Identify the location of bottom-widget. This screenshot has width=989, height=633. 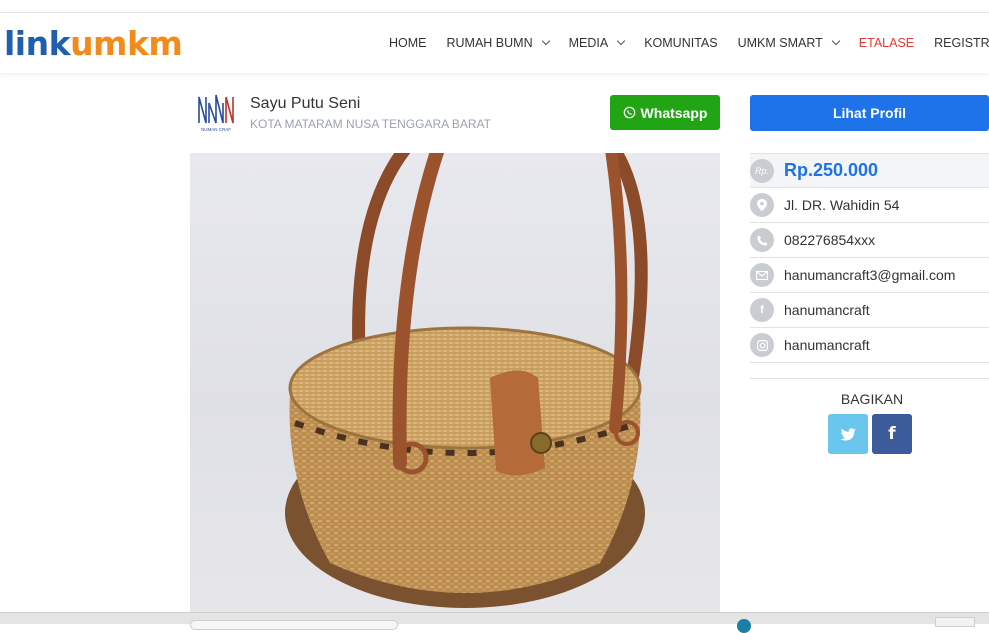
(955, 622).